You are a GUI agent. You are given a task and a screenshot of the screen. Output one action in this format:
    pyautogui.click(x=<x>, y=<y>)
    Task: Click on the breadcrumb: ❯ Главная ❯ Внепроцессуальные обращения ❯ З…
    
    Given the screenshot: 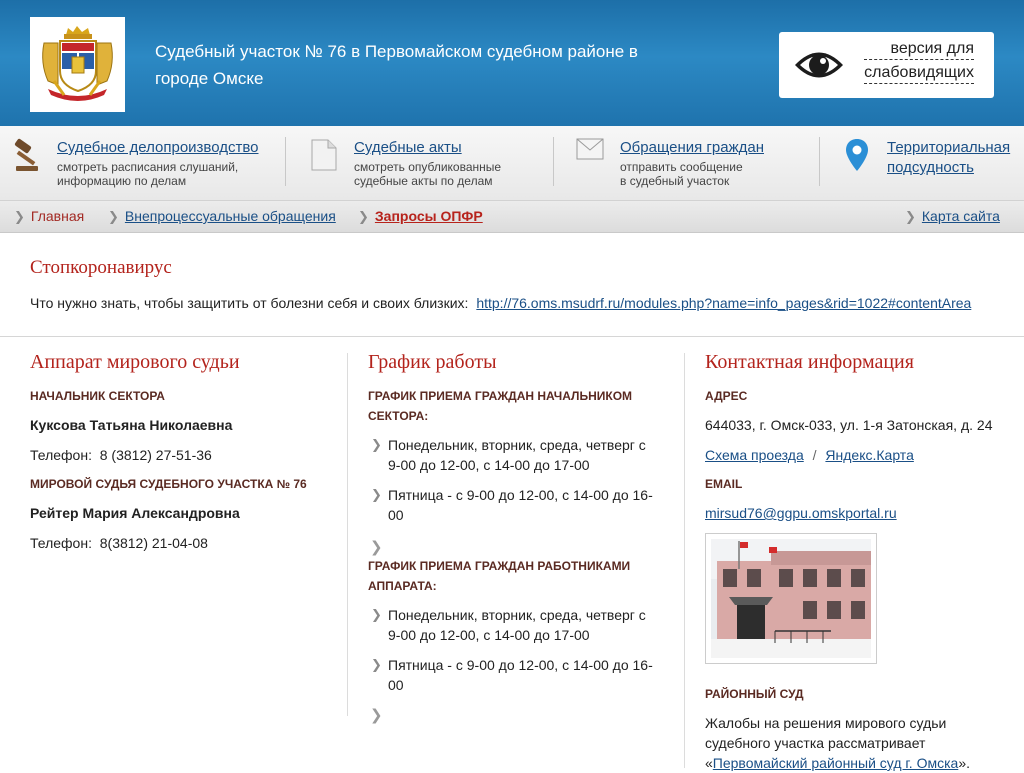 What is the action you would take?
    pyautogui.click(x=512, y=217)
    